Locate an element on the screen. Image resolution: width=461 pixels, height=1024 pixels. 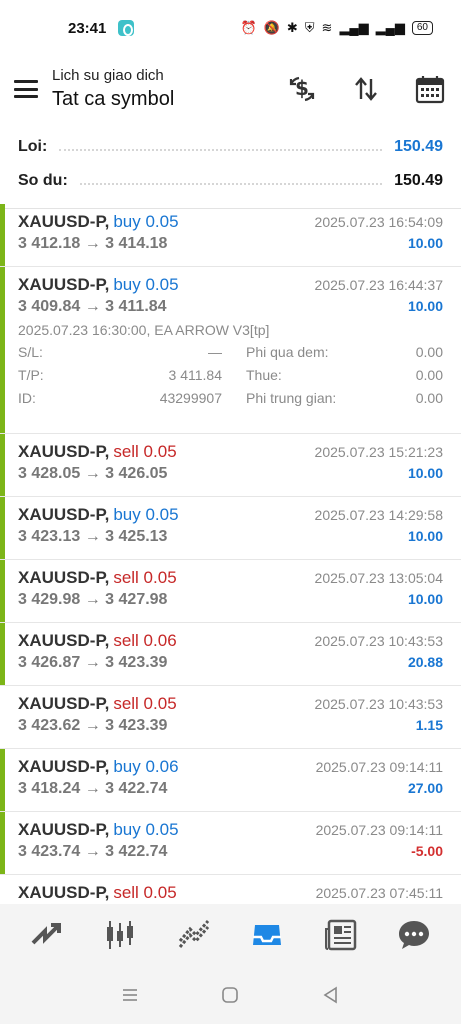
sl-value: — is located at coordinates (215, 352).